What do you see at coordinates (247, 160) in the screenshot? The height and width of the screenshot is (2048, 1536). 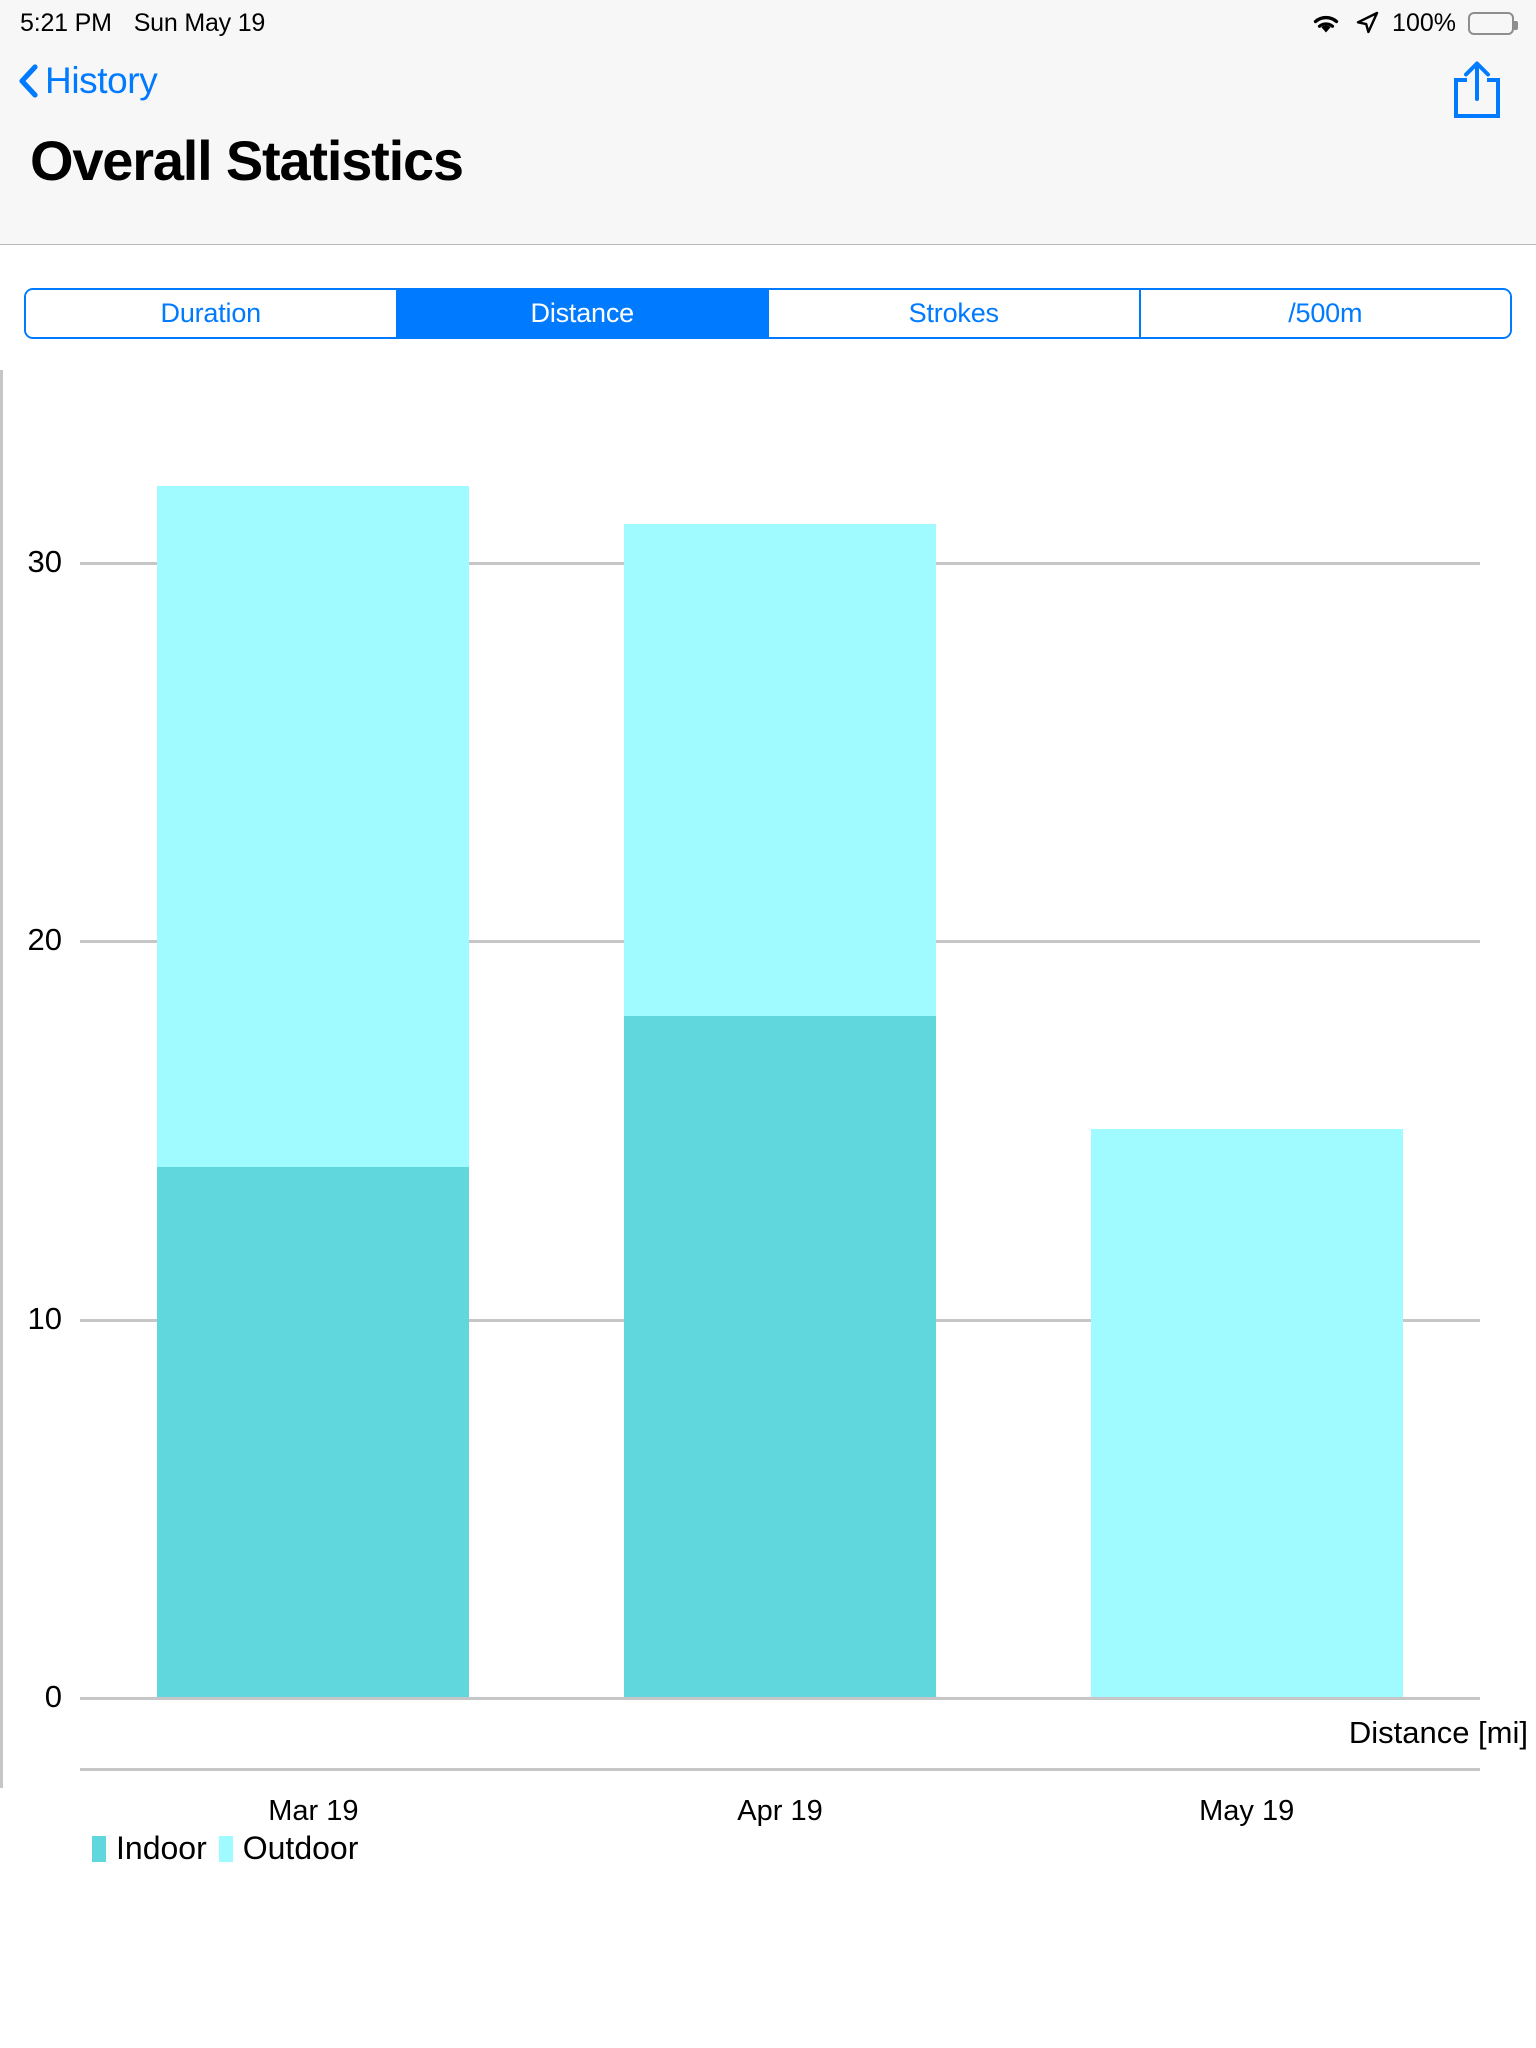 I see `page-title: Overall Statistics` at bounding box center [247, 160].